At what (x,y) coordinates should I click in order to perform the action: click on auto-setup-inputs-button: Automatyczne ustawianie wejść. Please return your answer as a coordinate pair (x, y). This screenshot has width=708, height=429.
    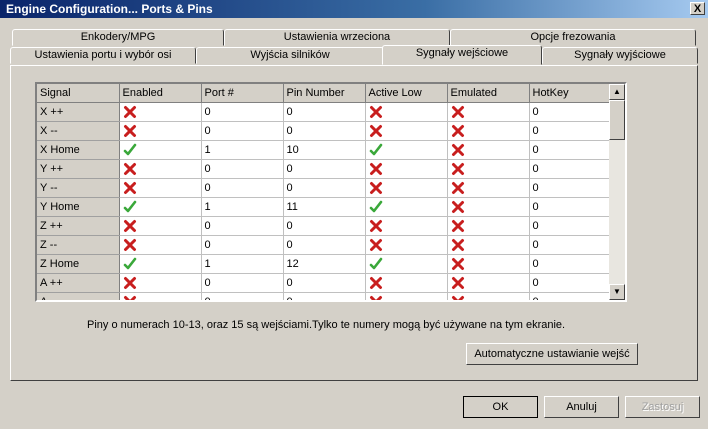
    Looking at the image, I should click on (552, 354).